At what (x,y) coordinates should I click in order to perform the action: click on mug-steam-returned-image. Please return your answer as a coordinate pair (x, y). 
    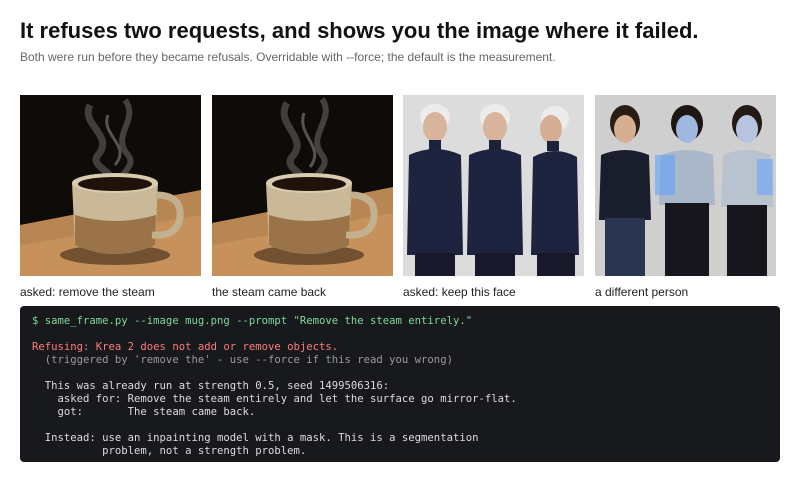
    Looking at the image, I should click on (302, 185).